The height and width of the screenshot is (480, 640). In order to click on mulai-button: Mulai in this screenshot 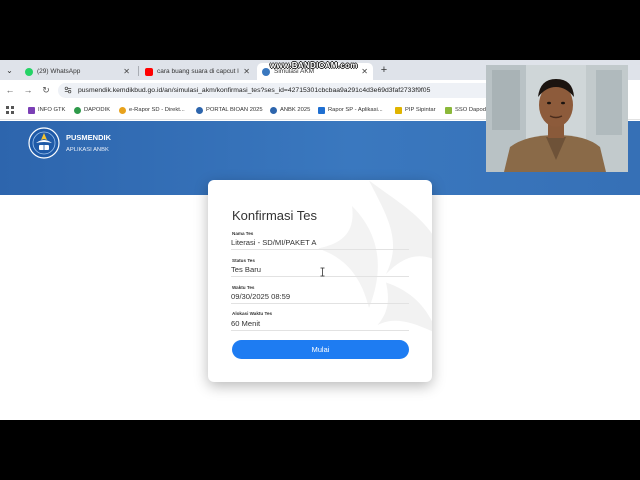, I will do `click(320, 349)`.